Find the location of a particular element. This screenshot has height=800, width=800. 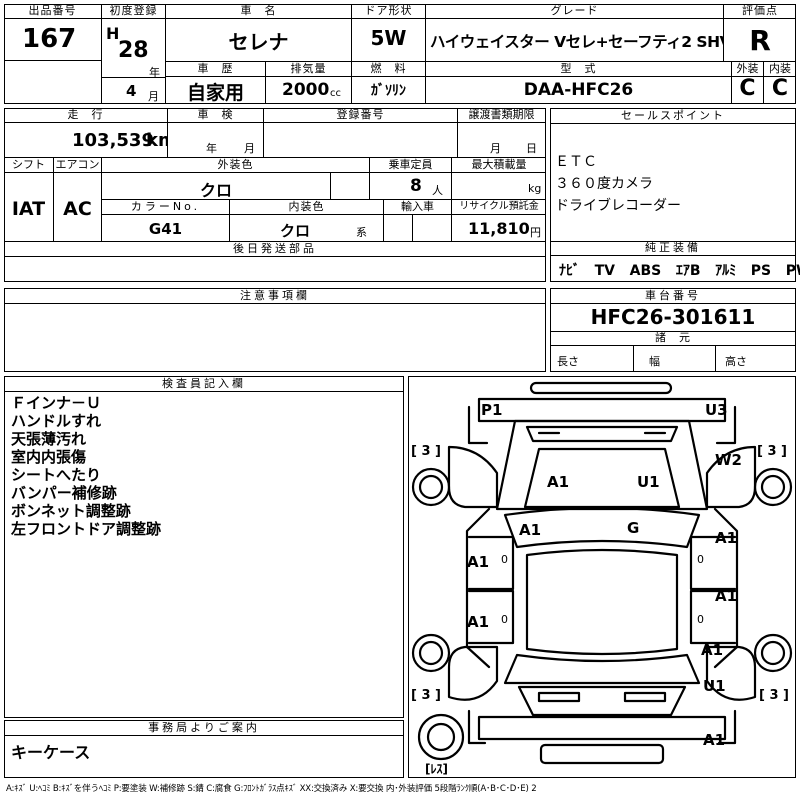

tail-lamp-right is located at coordinates (645, 697).